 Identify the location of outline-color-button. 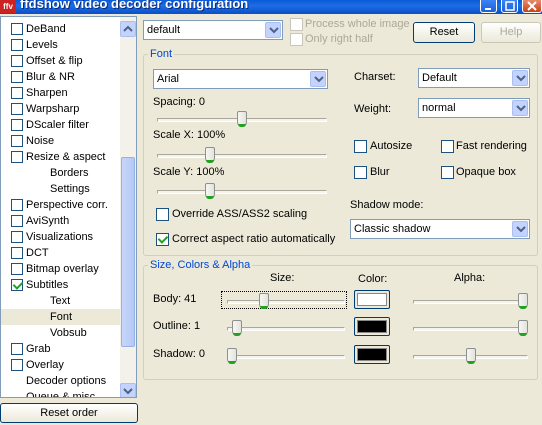
(372, 326).